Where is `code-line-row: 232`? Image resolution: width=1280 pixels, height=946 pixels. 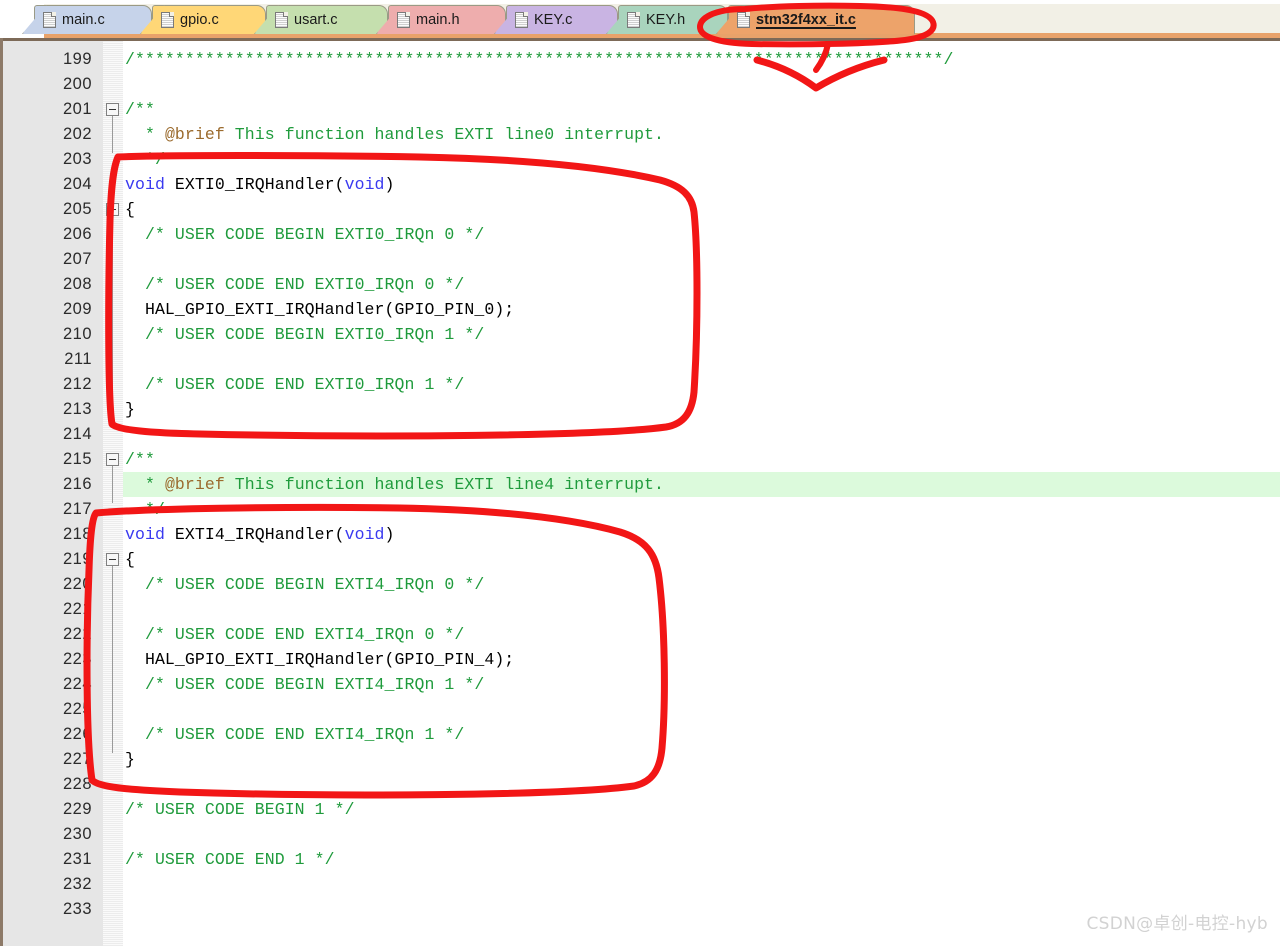 code-line-row: 232 is located at coordinates (640, 884).